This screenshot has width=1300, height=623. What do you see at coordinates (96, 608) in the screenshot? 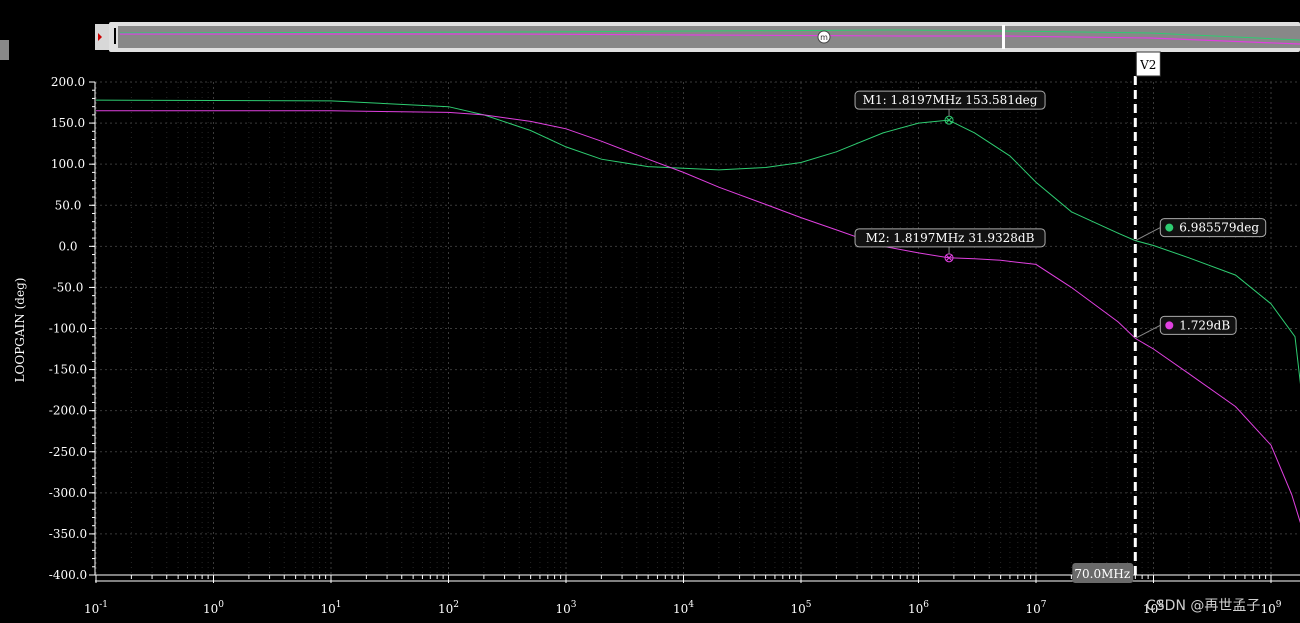
I see `x-tick-label: 10-1` at bounding box center [96, 608].